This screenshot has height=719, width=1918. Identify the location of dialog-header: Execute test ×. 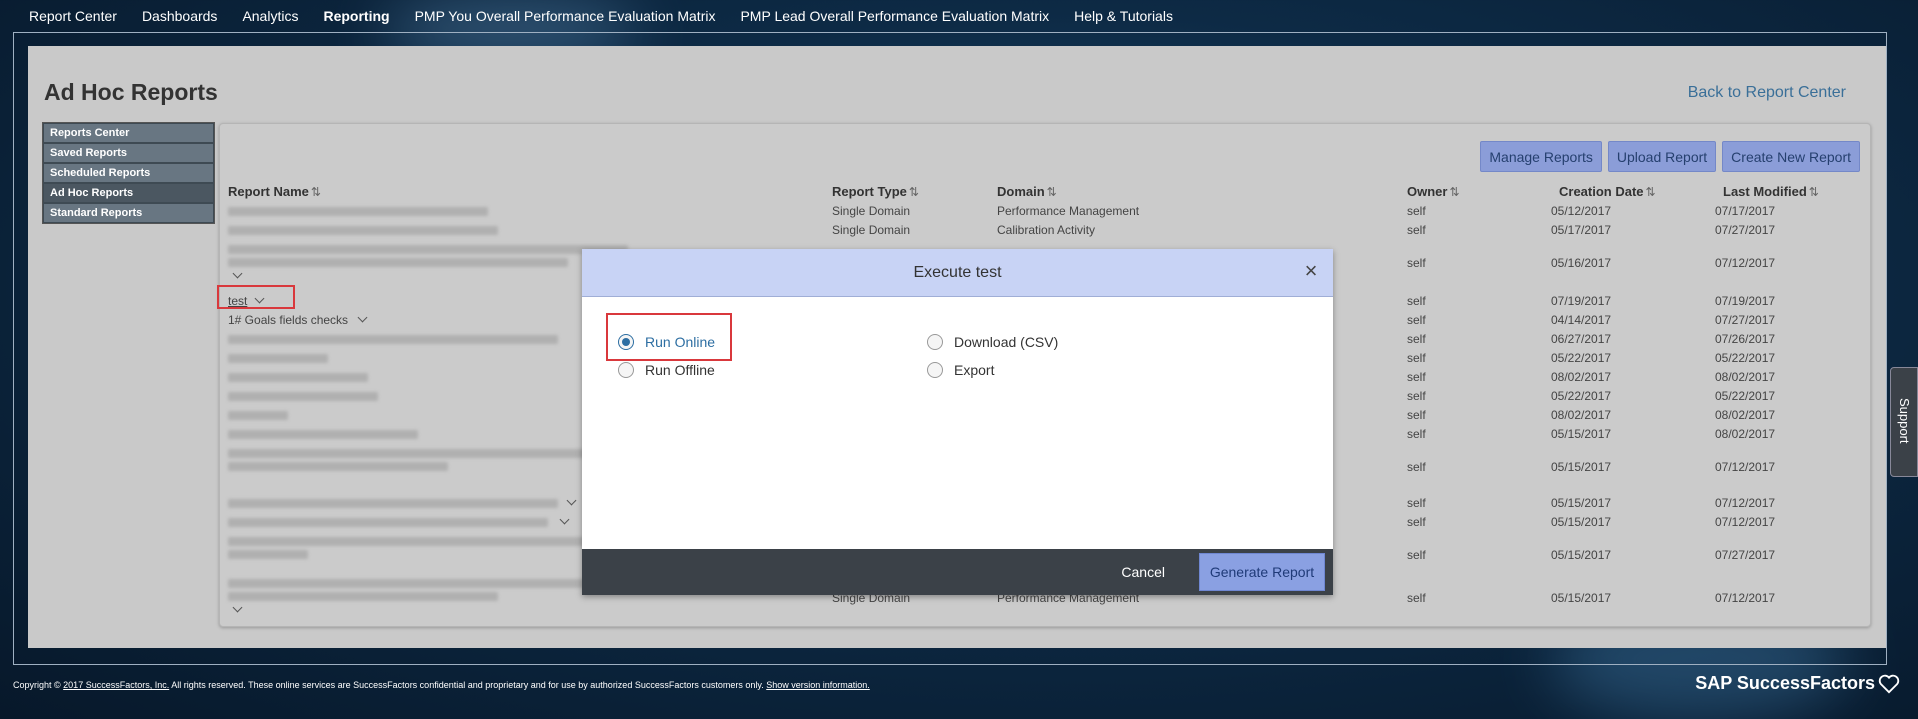
(957, 273).